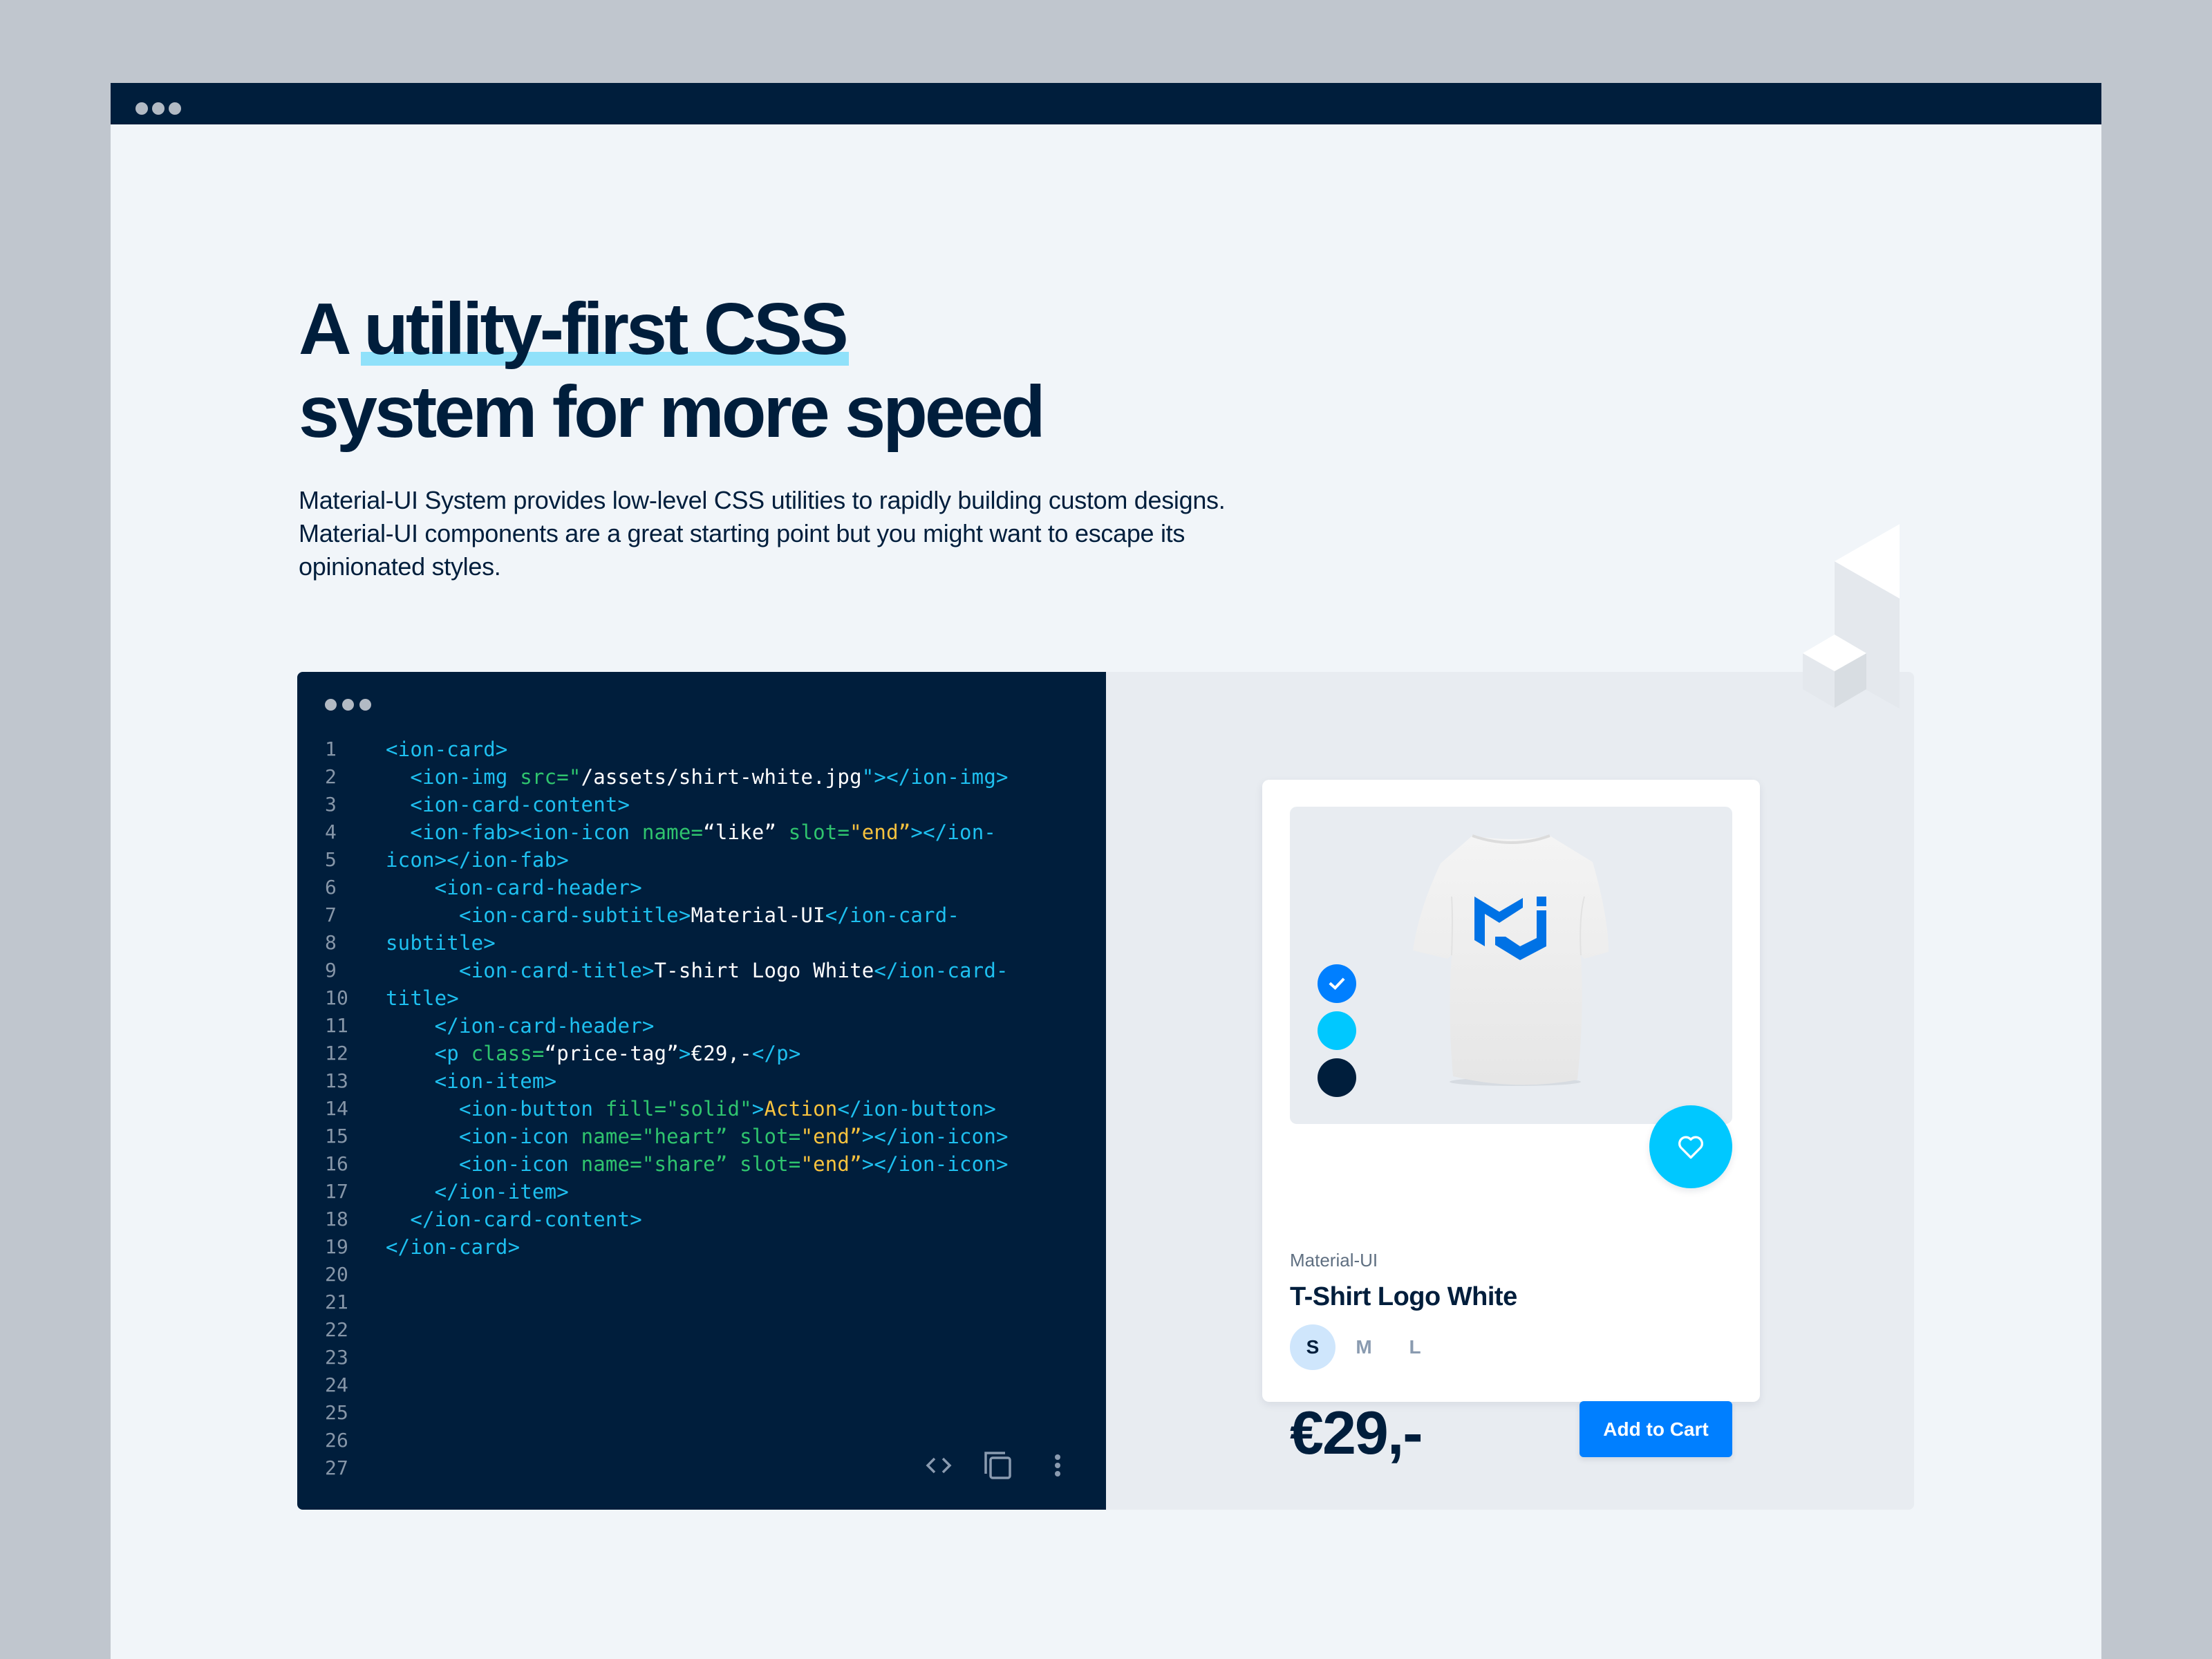  Describe the element at coordinates (1364, 1347) in the screenshot. I see `size-option-m: M` at that location.